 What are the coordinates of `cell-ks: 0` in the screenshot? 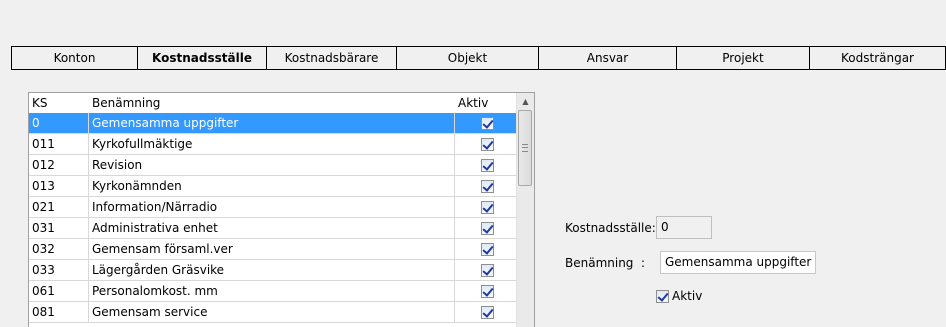 It's located at (59, 123).